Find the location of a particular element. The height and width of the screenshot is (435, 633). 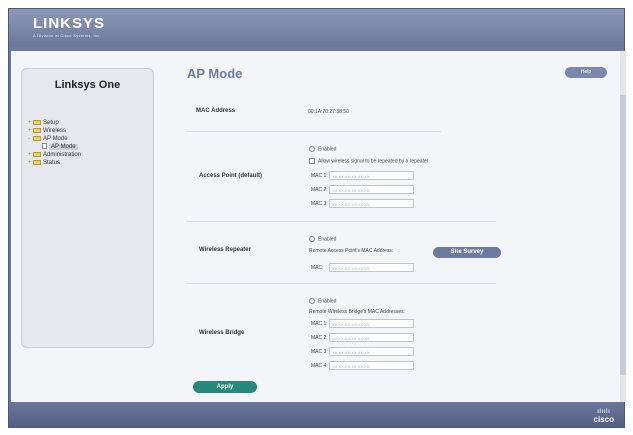

sidebar-item-ap-mode: AP Mode is located at coordinates (61, 147).